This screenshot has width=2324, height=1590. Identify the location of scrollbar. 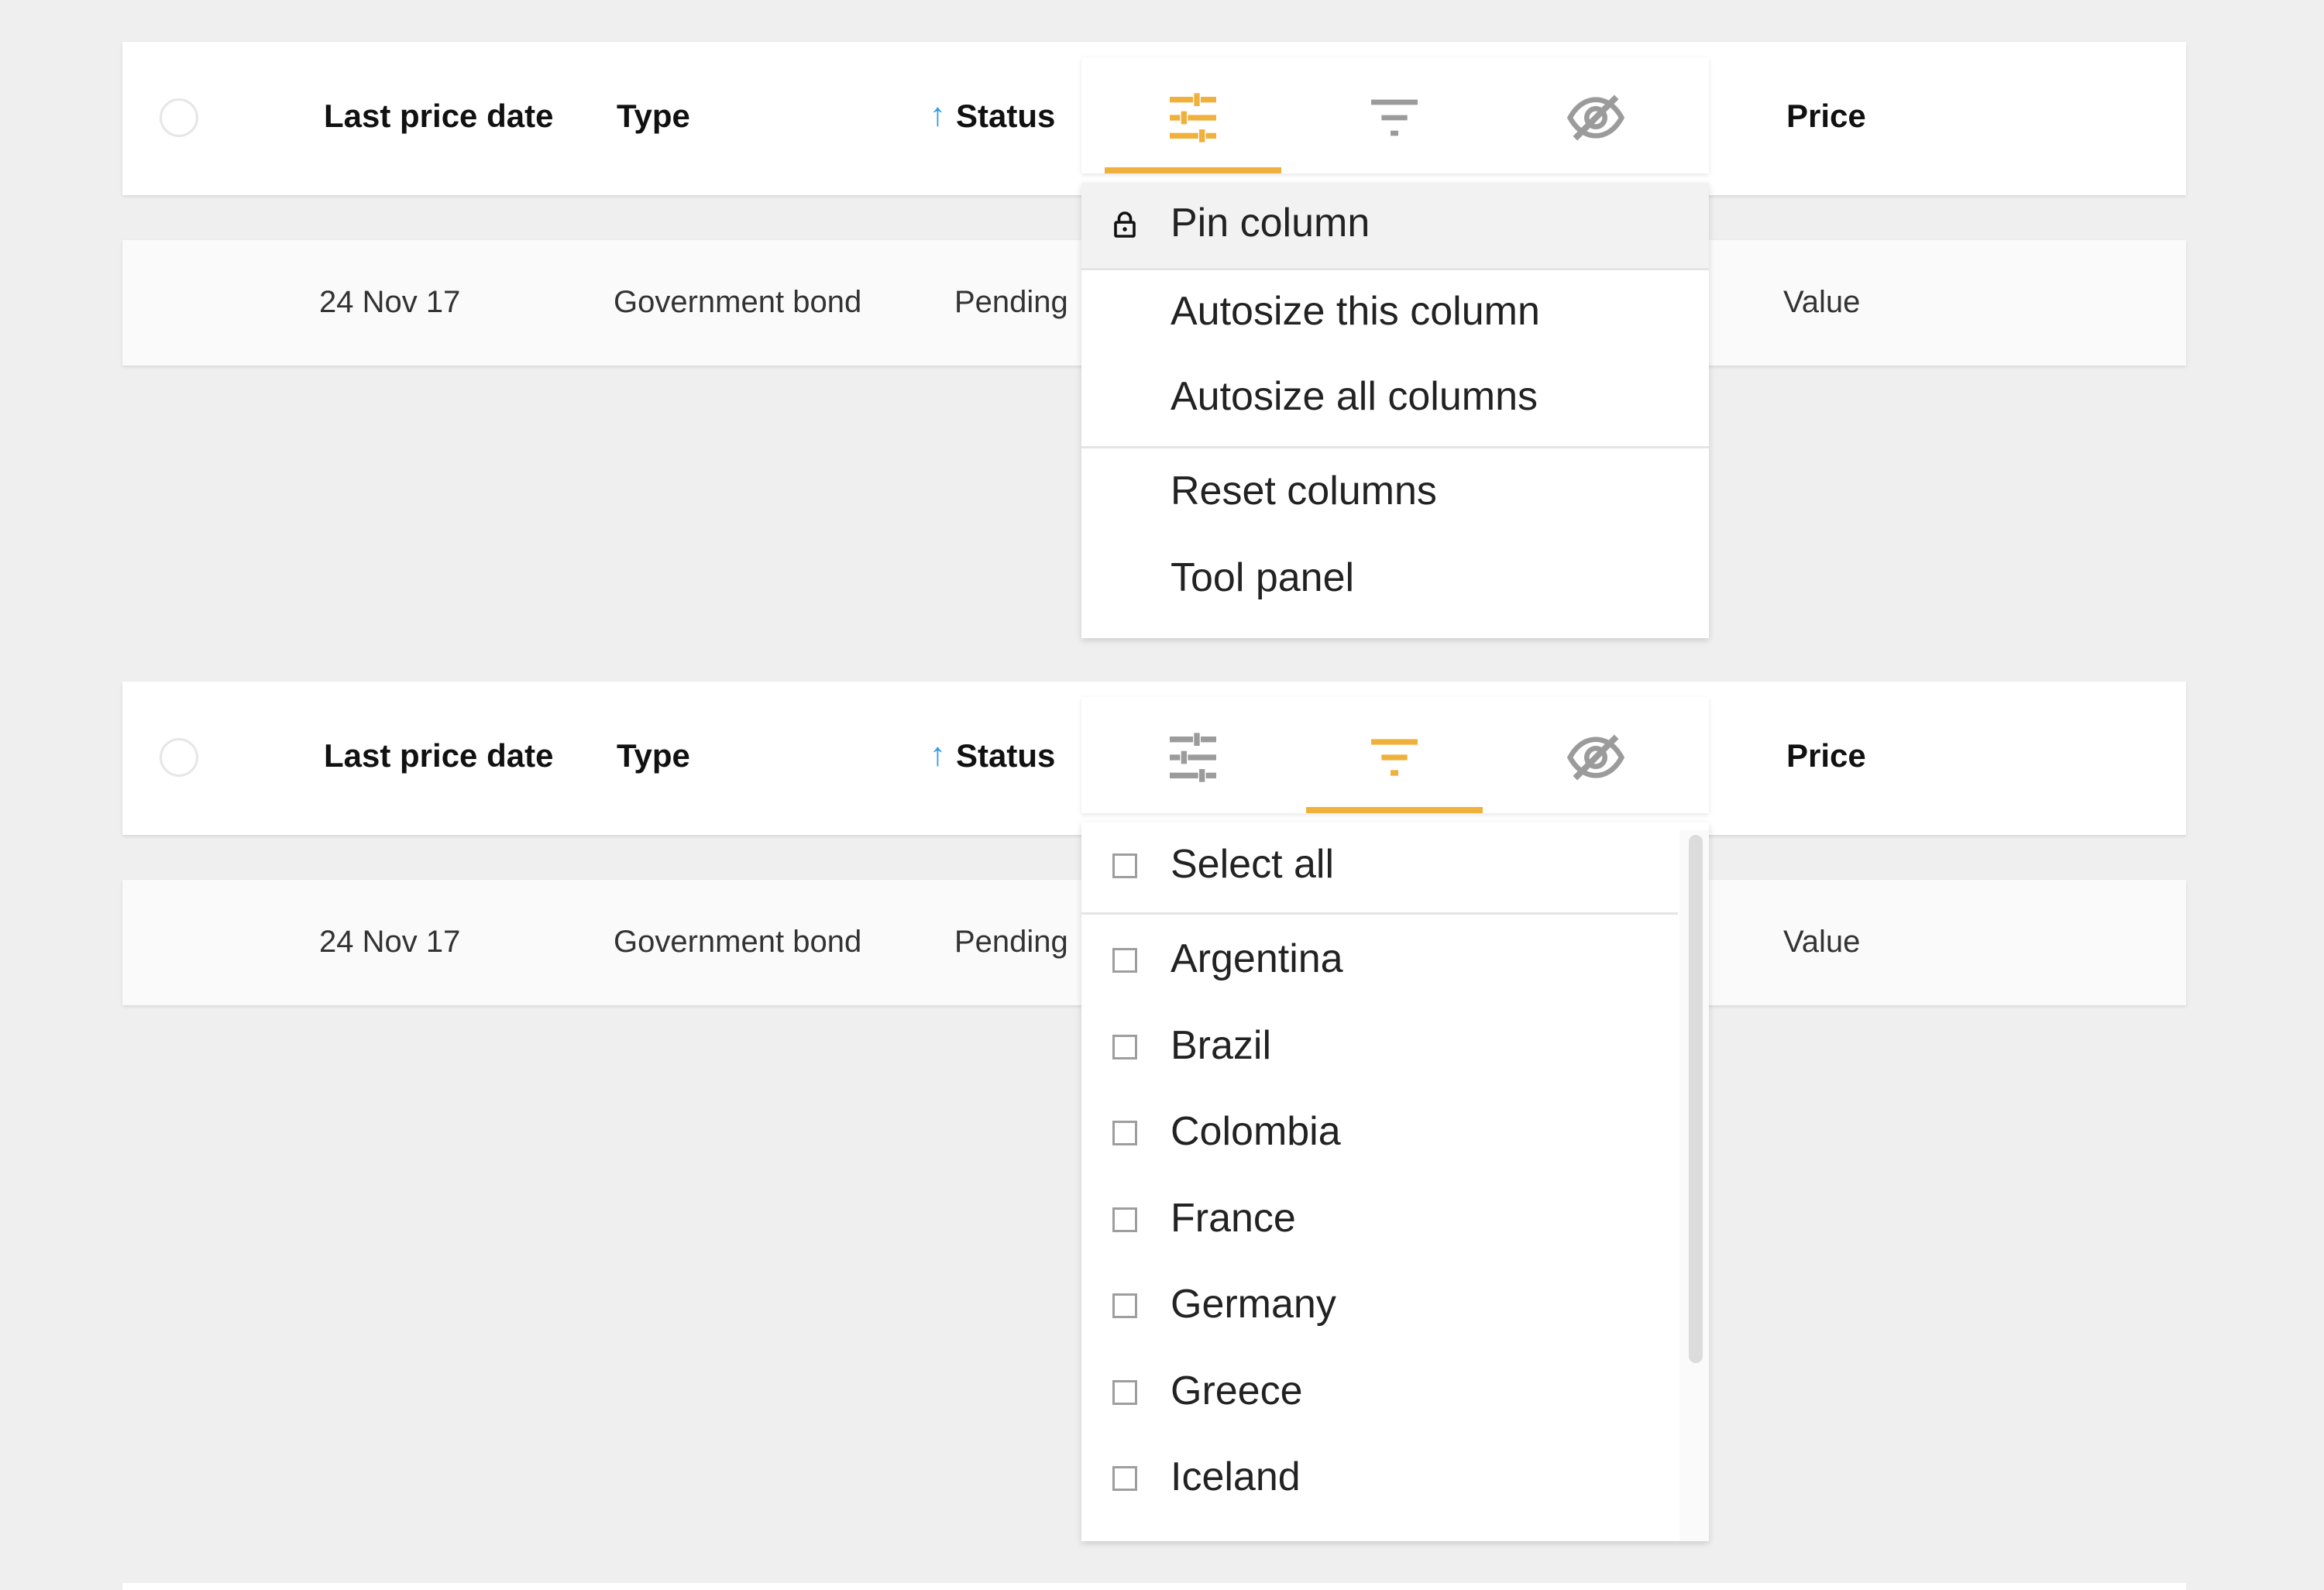
(1694, 1185).